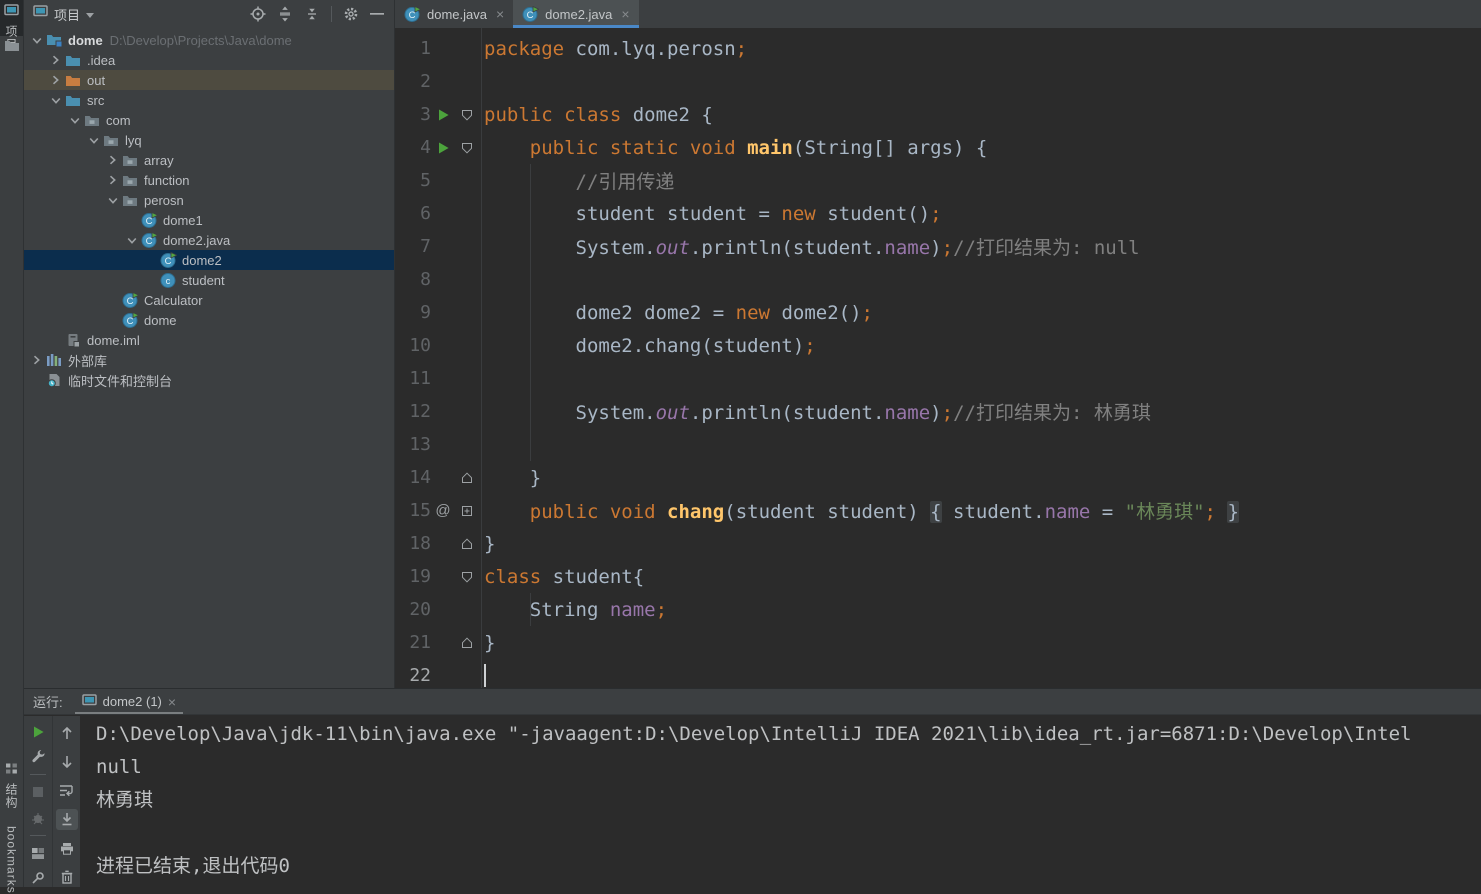 The image size is (1481, 894). I want to click on tree-item-dome: Cdome, so click(209, 320).